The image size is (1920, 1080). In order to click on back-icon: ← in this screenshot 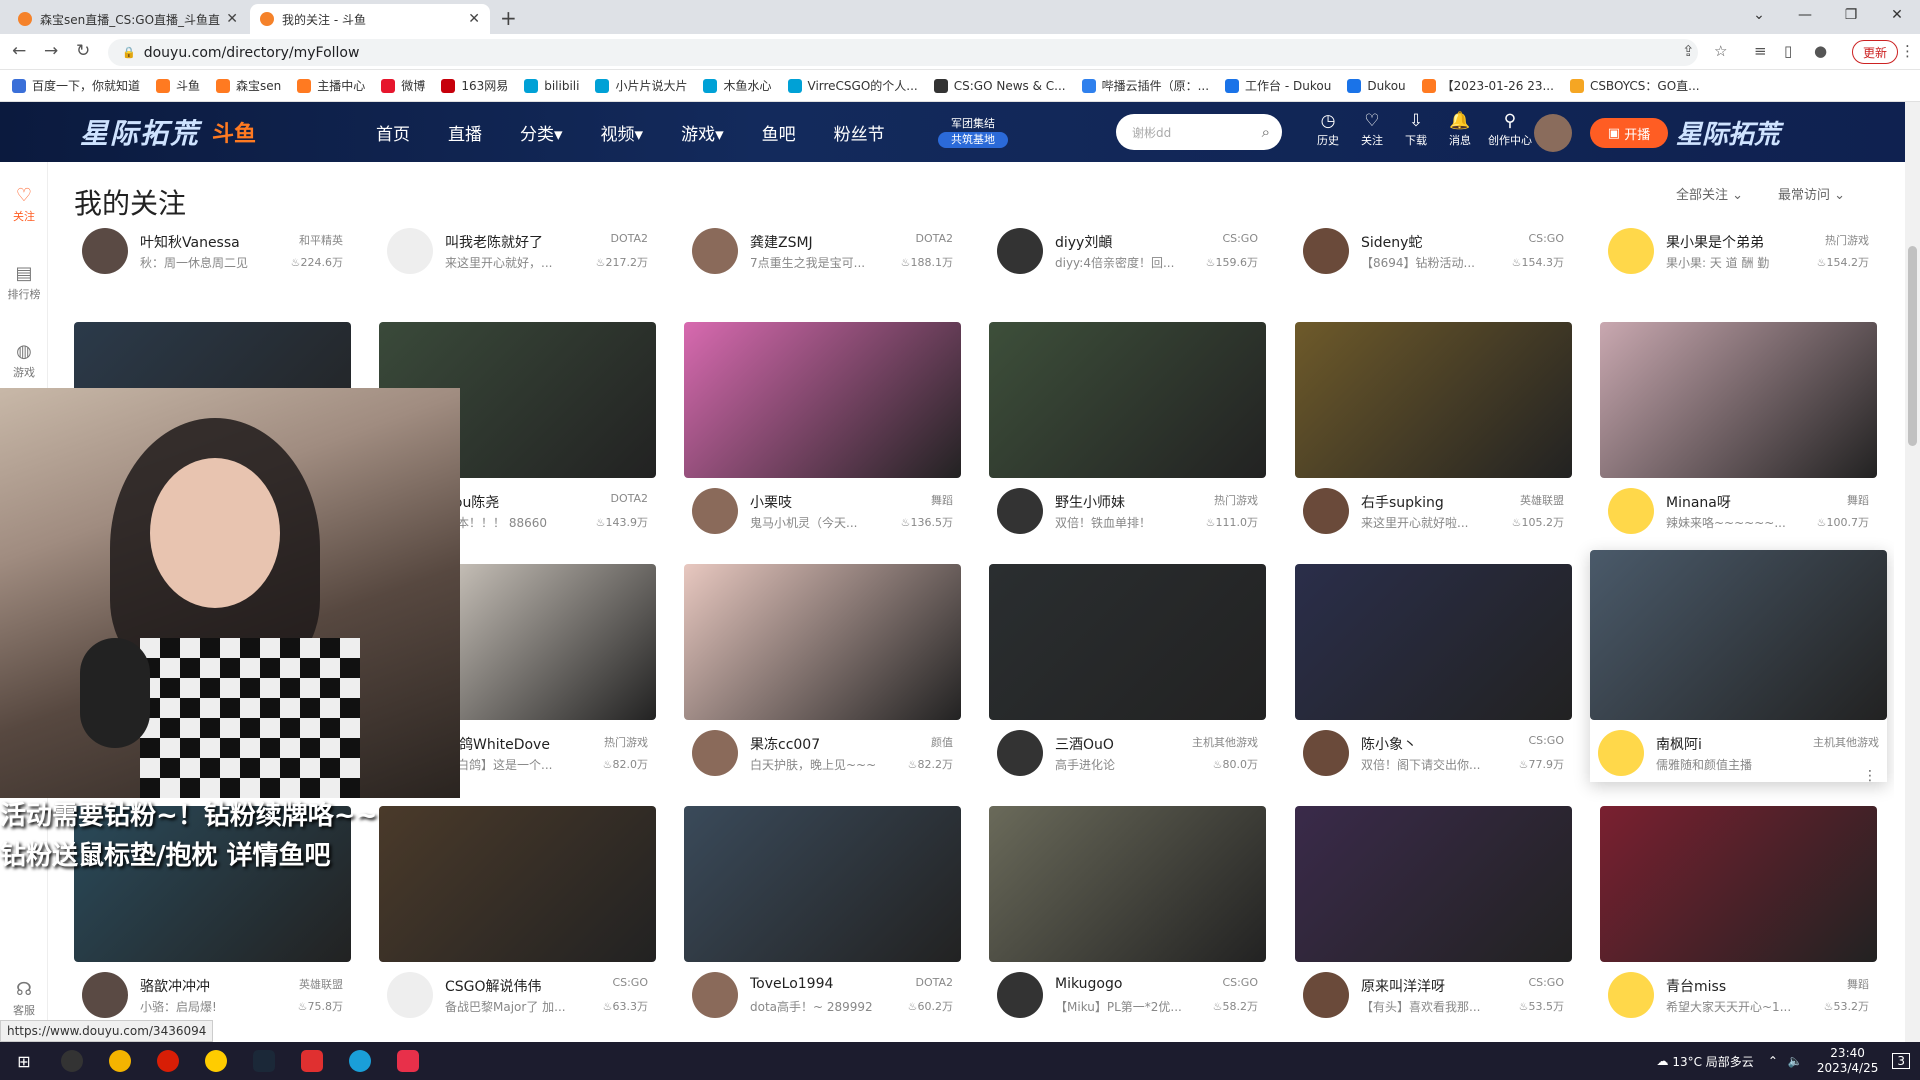, I will do `click(19, 51)`.